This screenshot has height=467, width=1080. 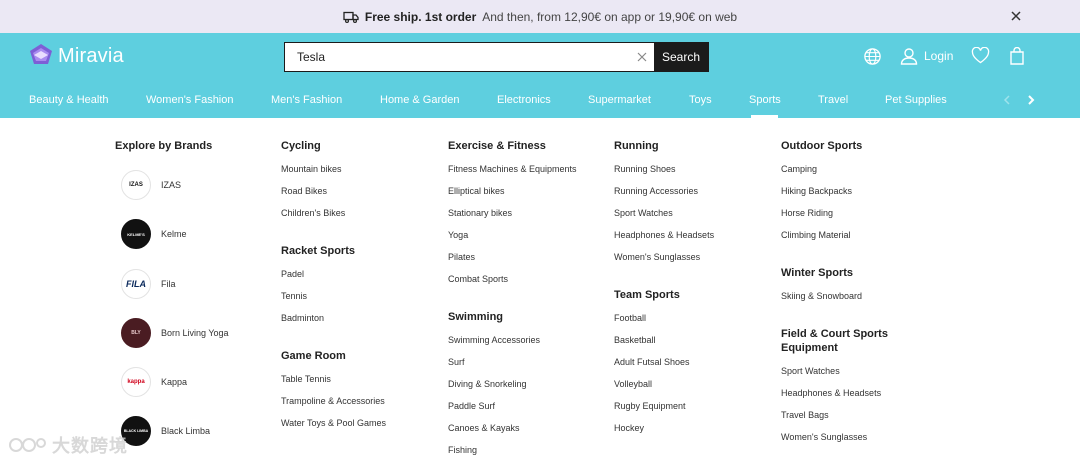 I want to click on subcategory-link: Road Bikes, so click(x=304, y=191).